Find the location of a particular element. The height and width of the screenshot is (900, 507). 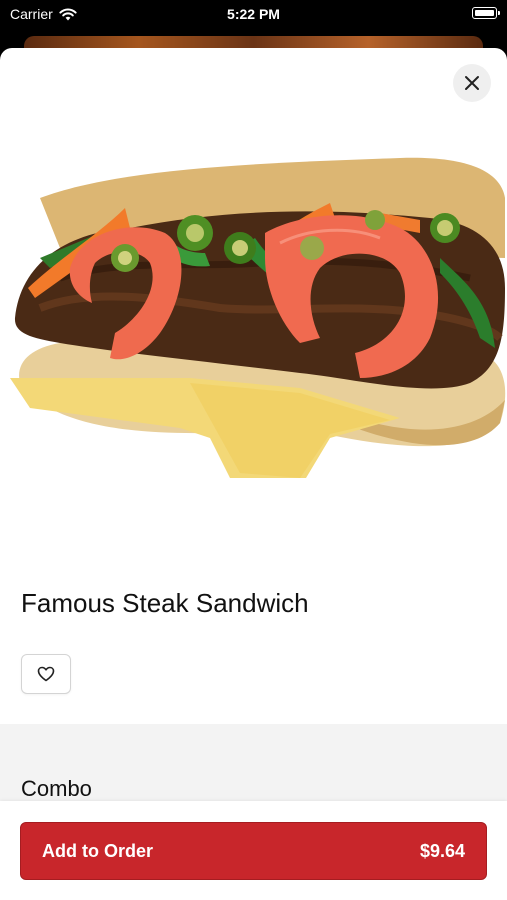

add-to-order-button: Add to Order $9.64 is located at coordinates (253, 851).